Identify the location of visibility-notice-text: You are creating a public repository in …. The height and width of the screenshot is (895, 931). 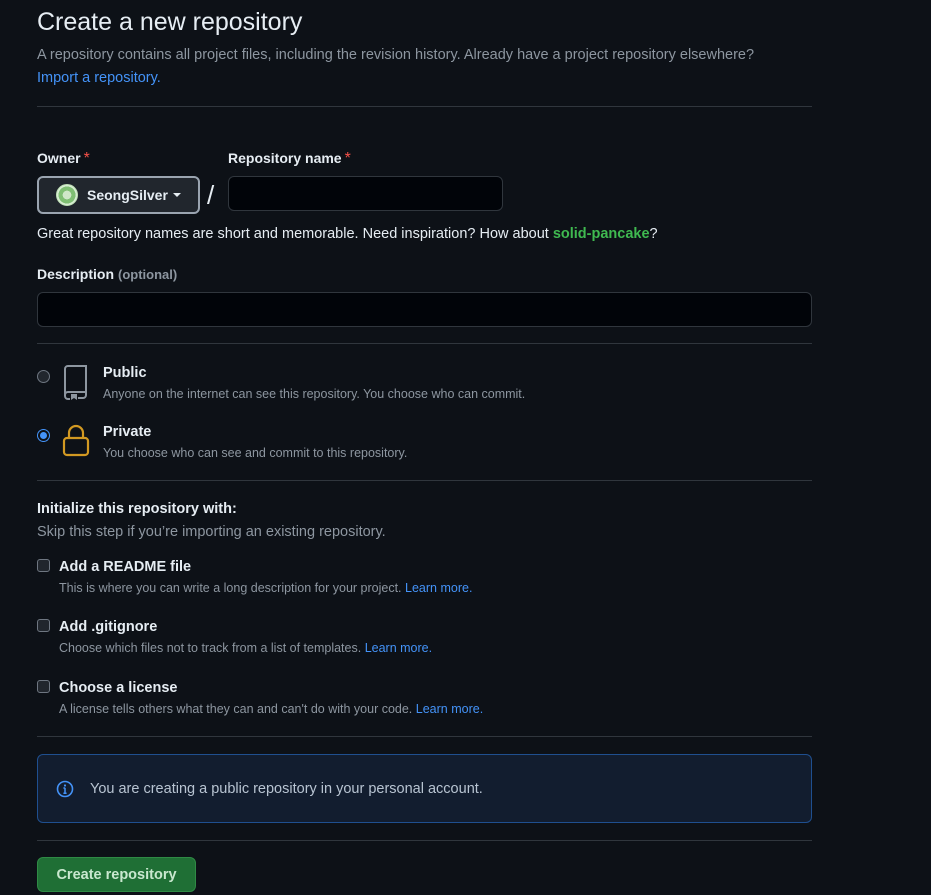
(286, 788).